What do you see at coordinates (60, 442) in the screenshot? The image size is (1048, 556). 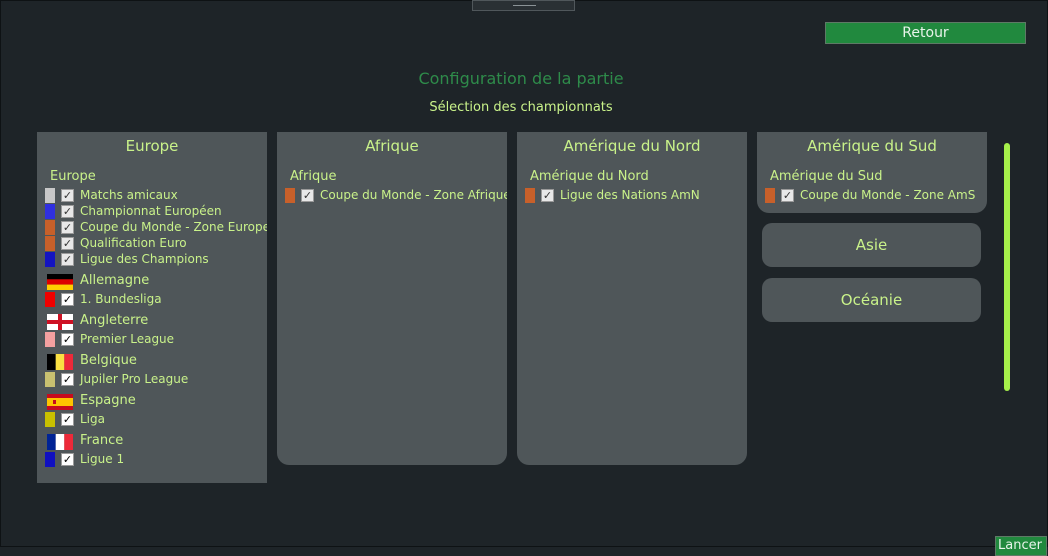 I see `france-flag-icon` at bounding box center [60, 442].